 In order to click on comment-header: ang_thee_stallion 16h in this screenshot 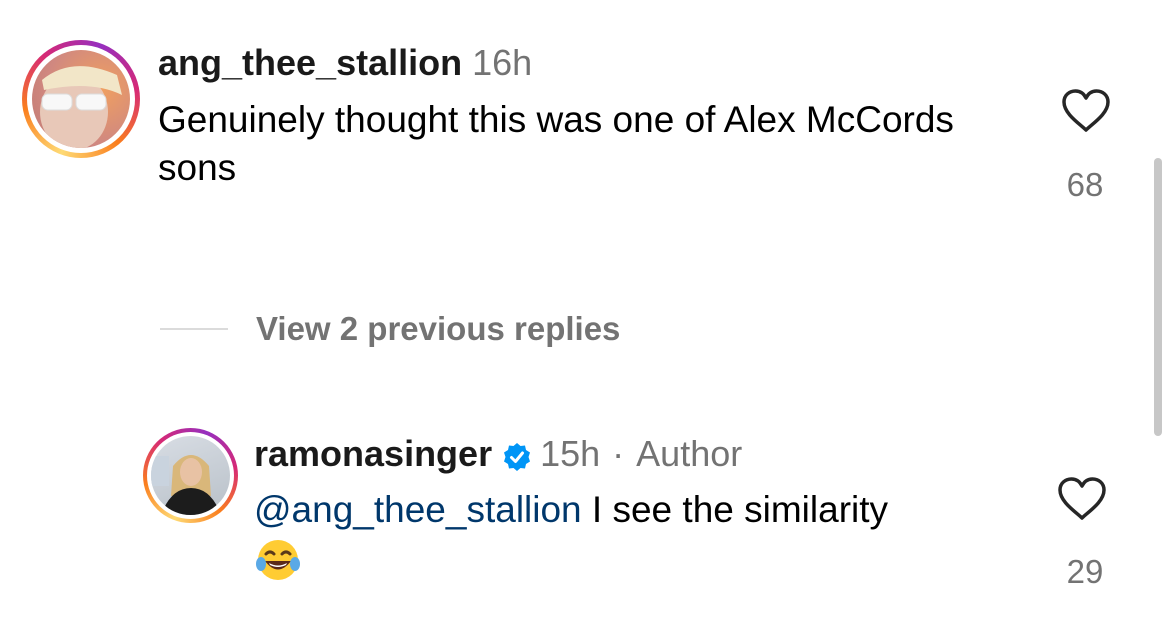, I will do `click(345, 63)`.